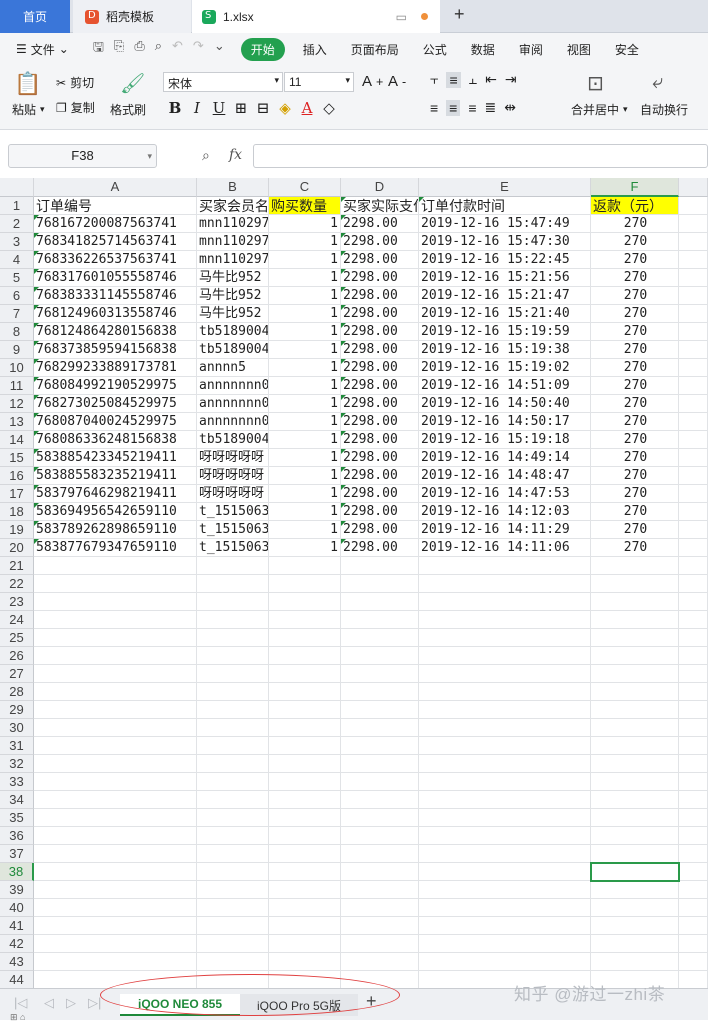  Describe the element at coordinates (17, 728) in the screenshot. I see `row-header: 30` at that location.